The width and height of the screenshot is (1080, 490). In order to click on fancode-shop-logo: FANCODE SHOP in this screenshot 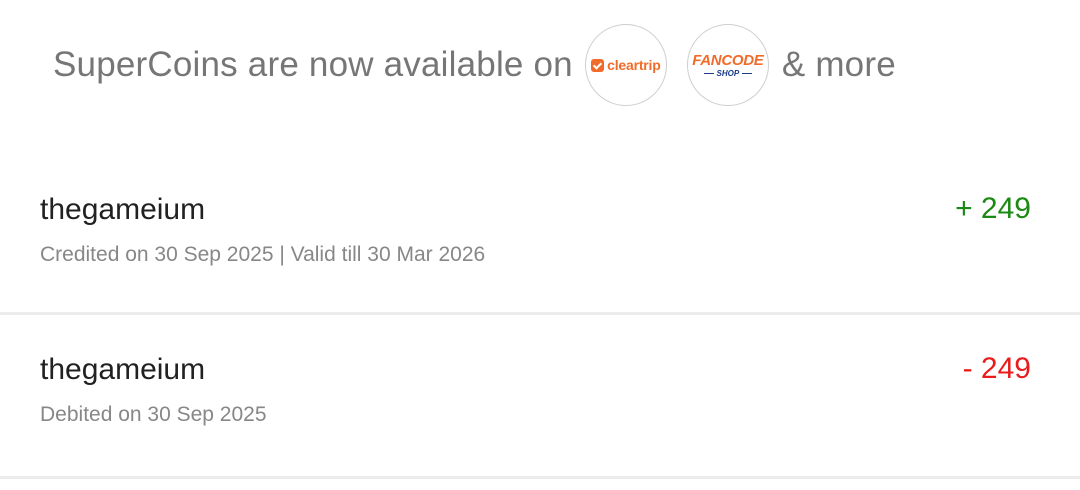, I will do `click(728, 64)`.